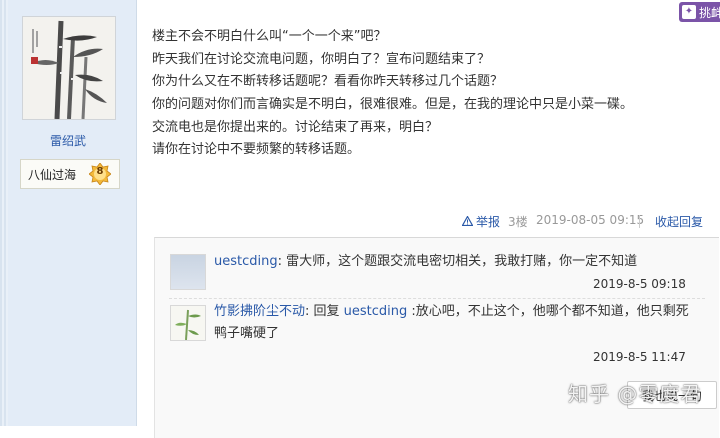  Describe the element at coordinates (437, 298) in the screenshot. I see `comment-divider` at that location.